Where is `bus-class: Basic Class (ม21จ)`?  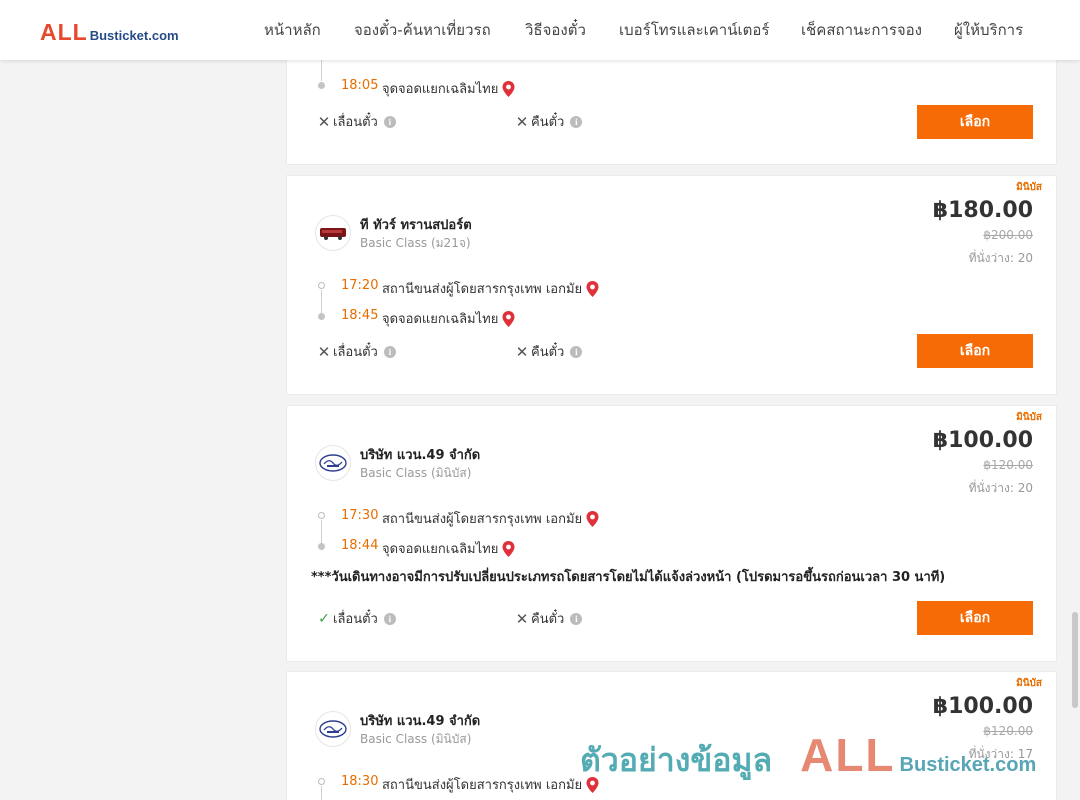
bus-class: Basic Class (ม21จ) is located at coordinates (415, 243).